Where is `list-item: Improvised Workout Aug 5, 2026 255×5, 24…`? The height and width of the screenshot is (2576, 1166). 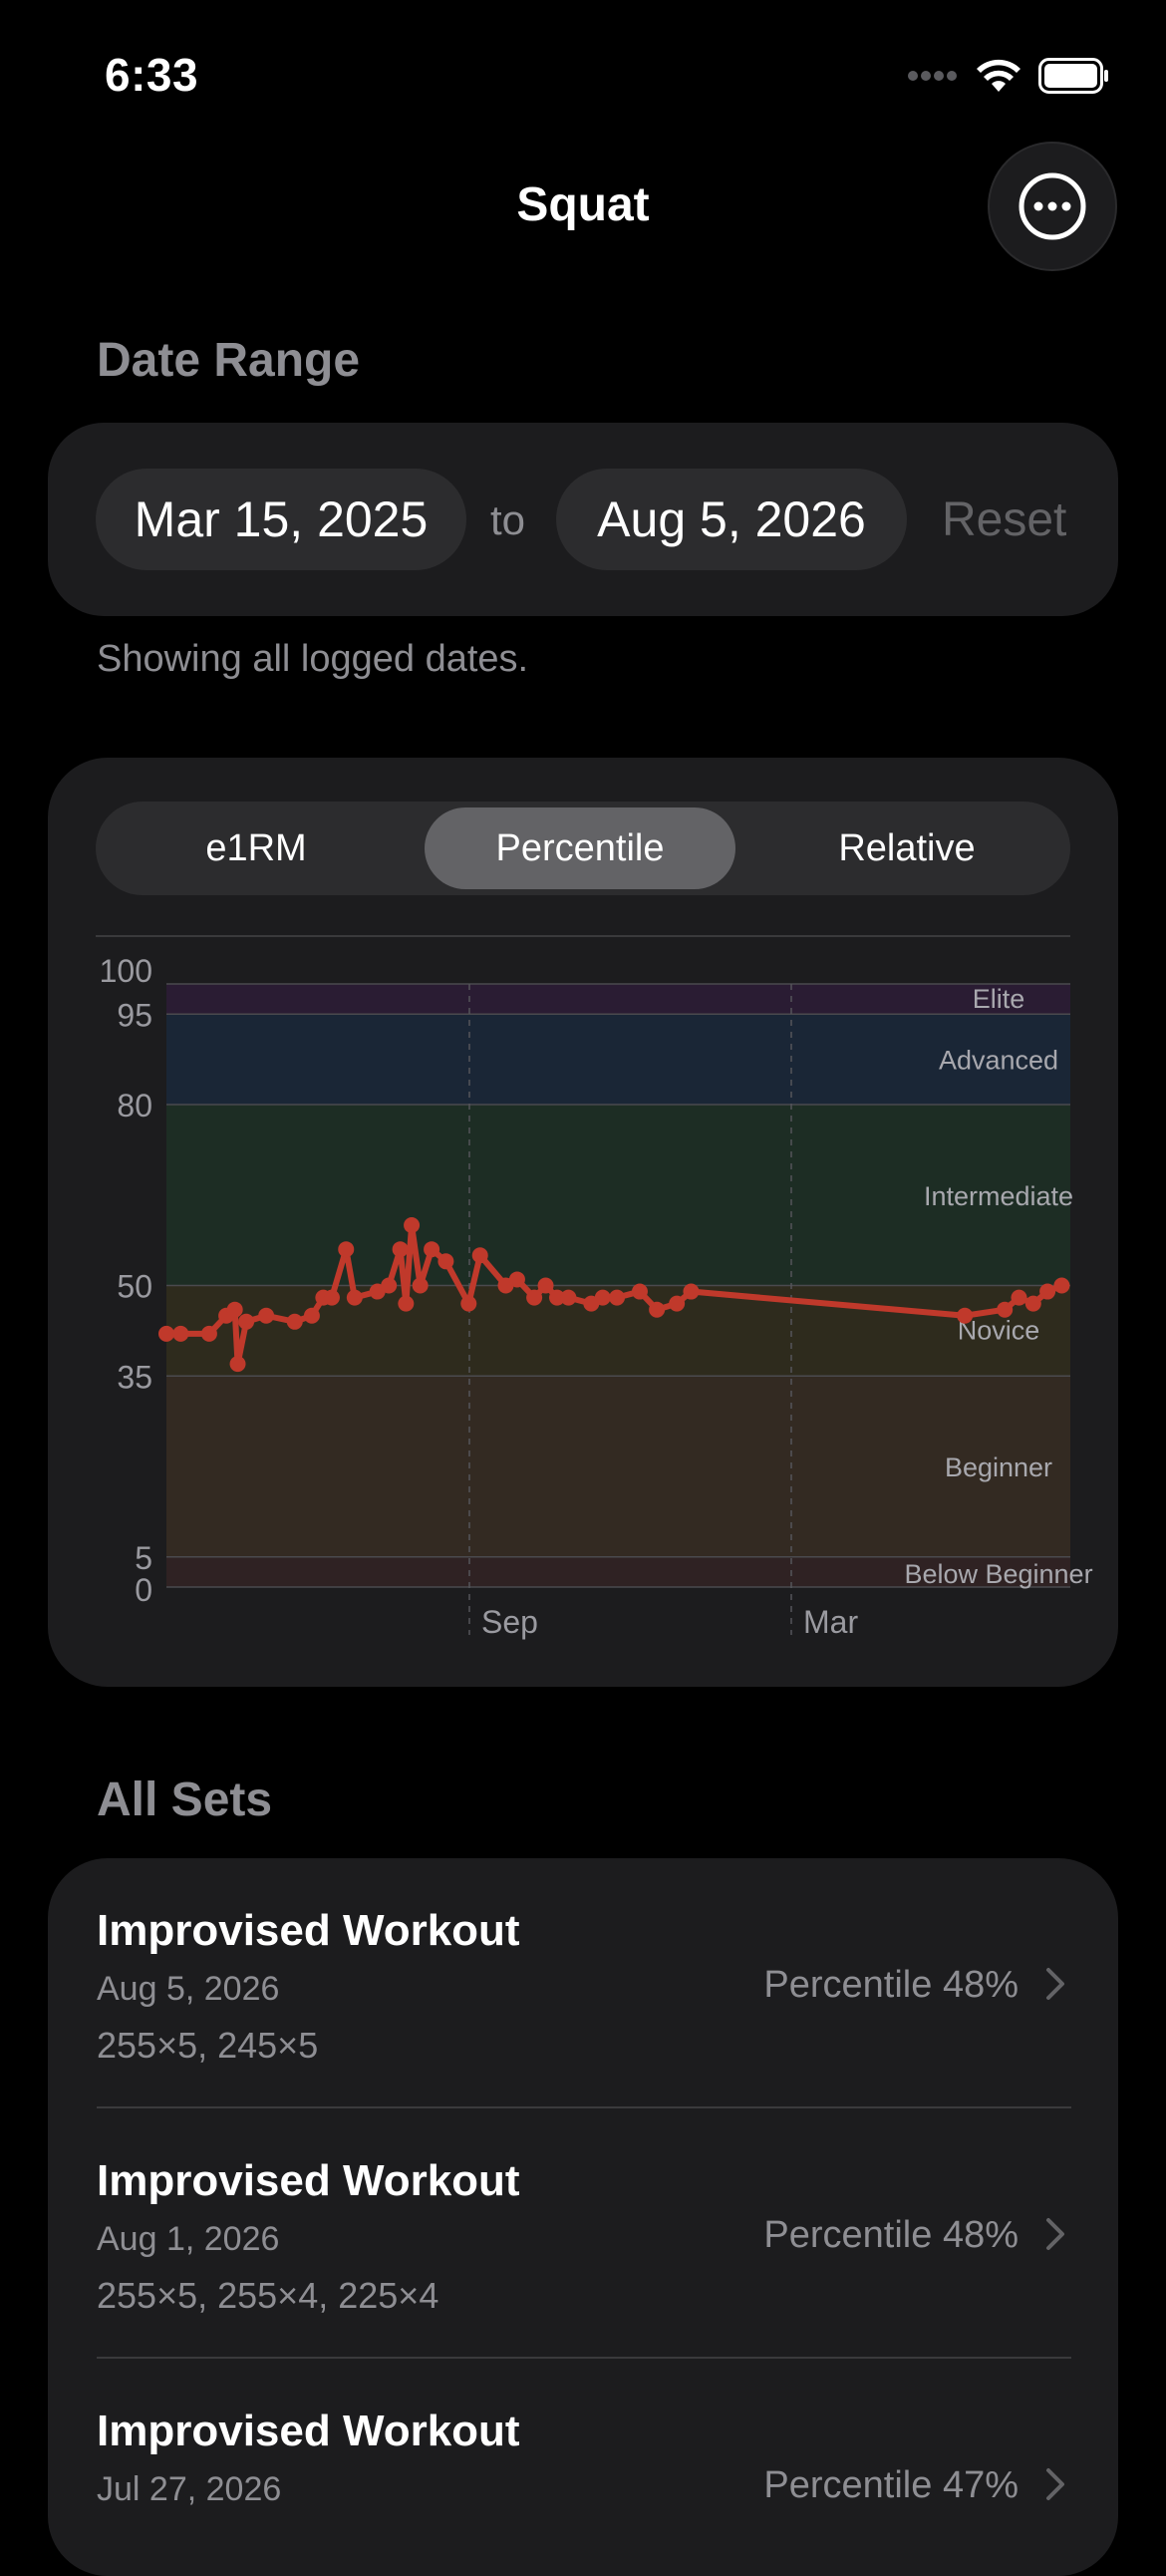 list-item: Improvised Workout Aug 5, 2026 255×5, 24… is located at coordinates (583, 1982).